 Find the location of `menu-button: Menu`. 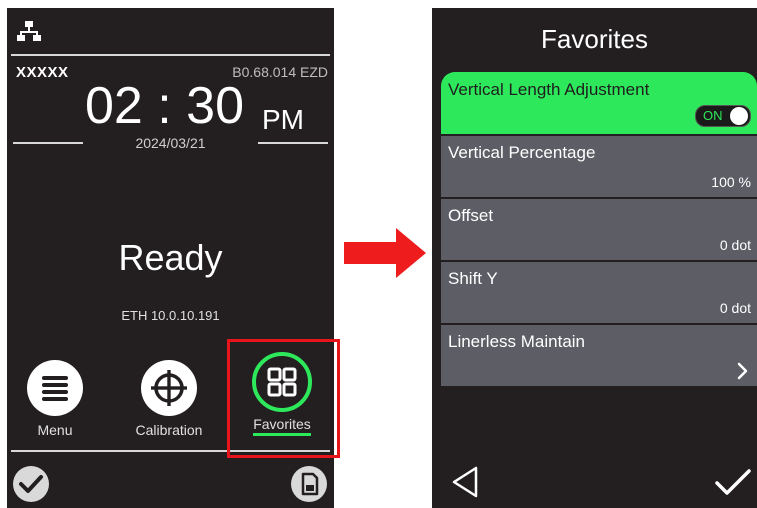

menu-button: Menu is located at coordinates (55, 399).